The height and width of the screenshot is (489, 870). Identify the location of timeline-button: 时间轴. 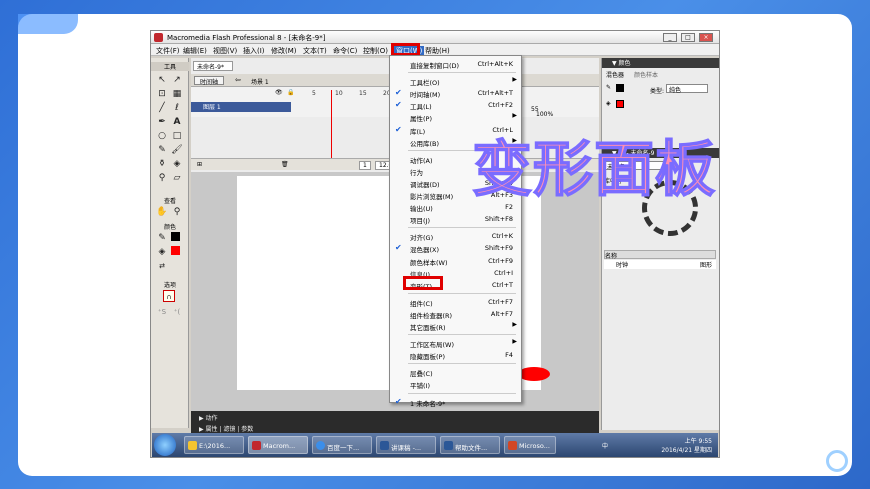
(209, 81).